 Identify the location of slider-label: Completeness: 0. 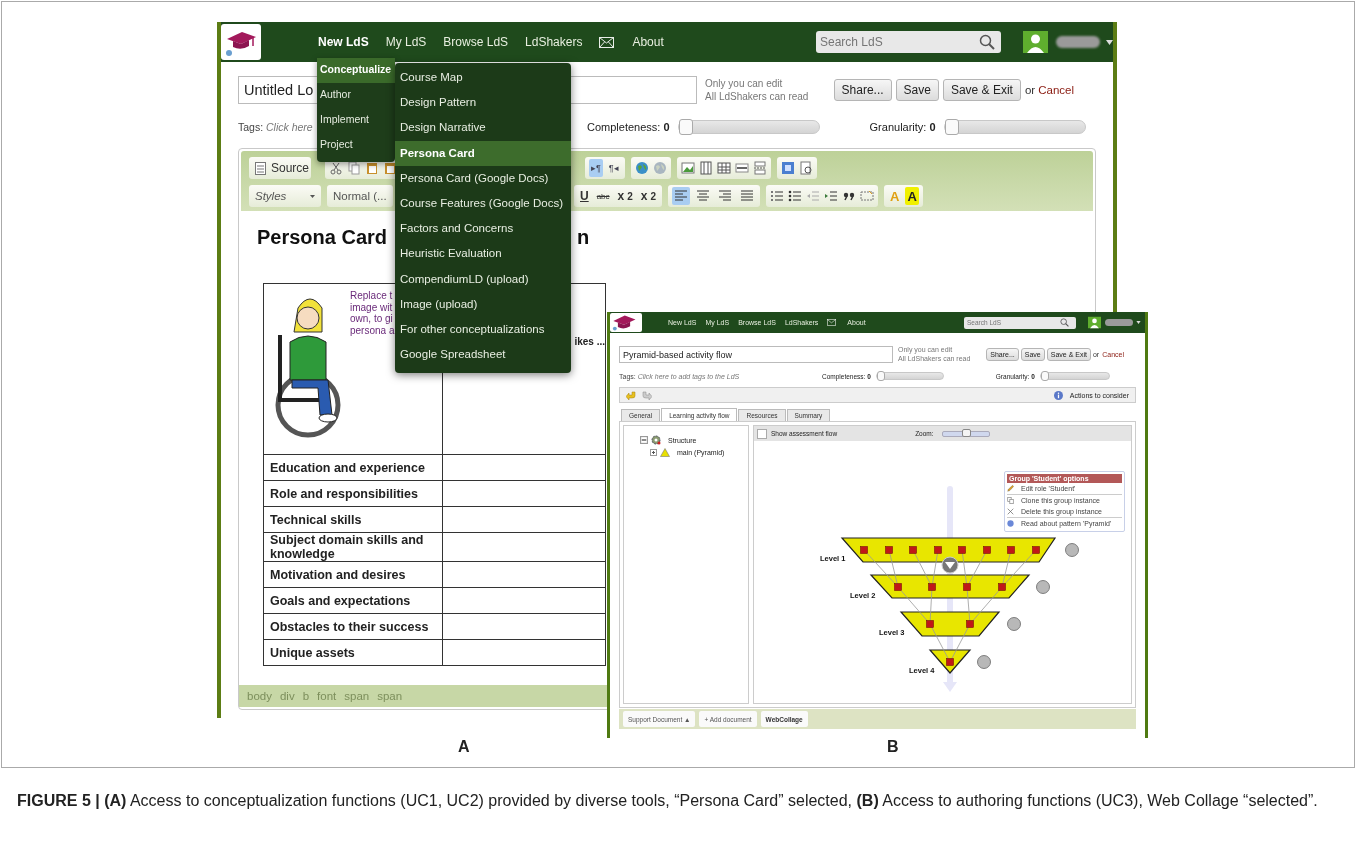
(628, 127).